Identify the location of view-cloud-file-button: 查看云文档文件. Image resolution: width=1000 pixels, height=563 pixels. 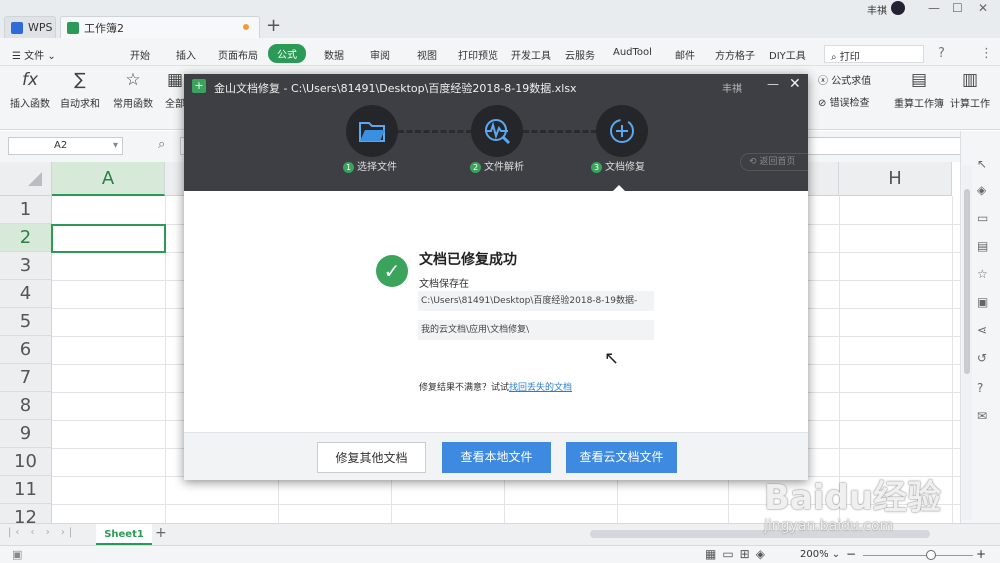
(621, 457).